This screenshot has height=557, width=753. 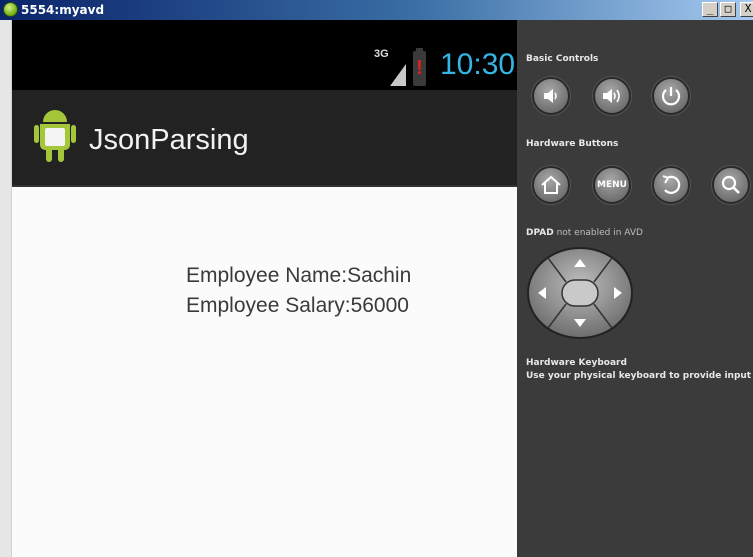 I want to click on back-icon, so click(x=671, y=184).